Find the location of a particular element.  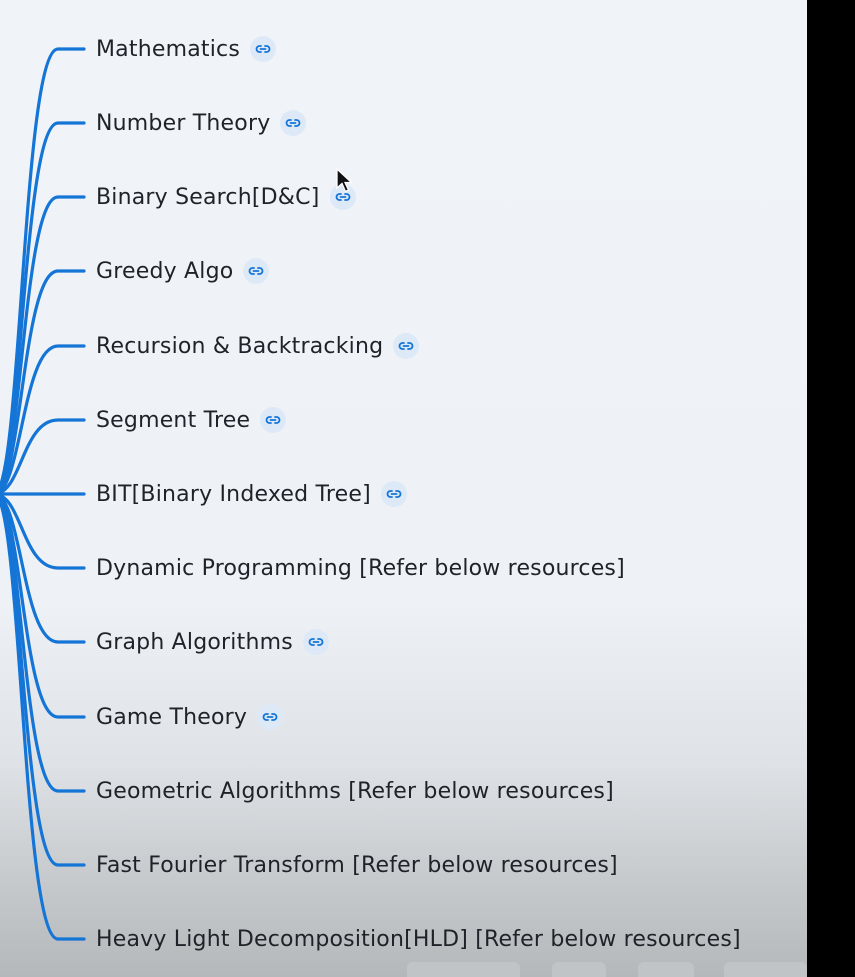

node-label: BIT[Binary Indexed Tree] is located at coordinates (233, 494).